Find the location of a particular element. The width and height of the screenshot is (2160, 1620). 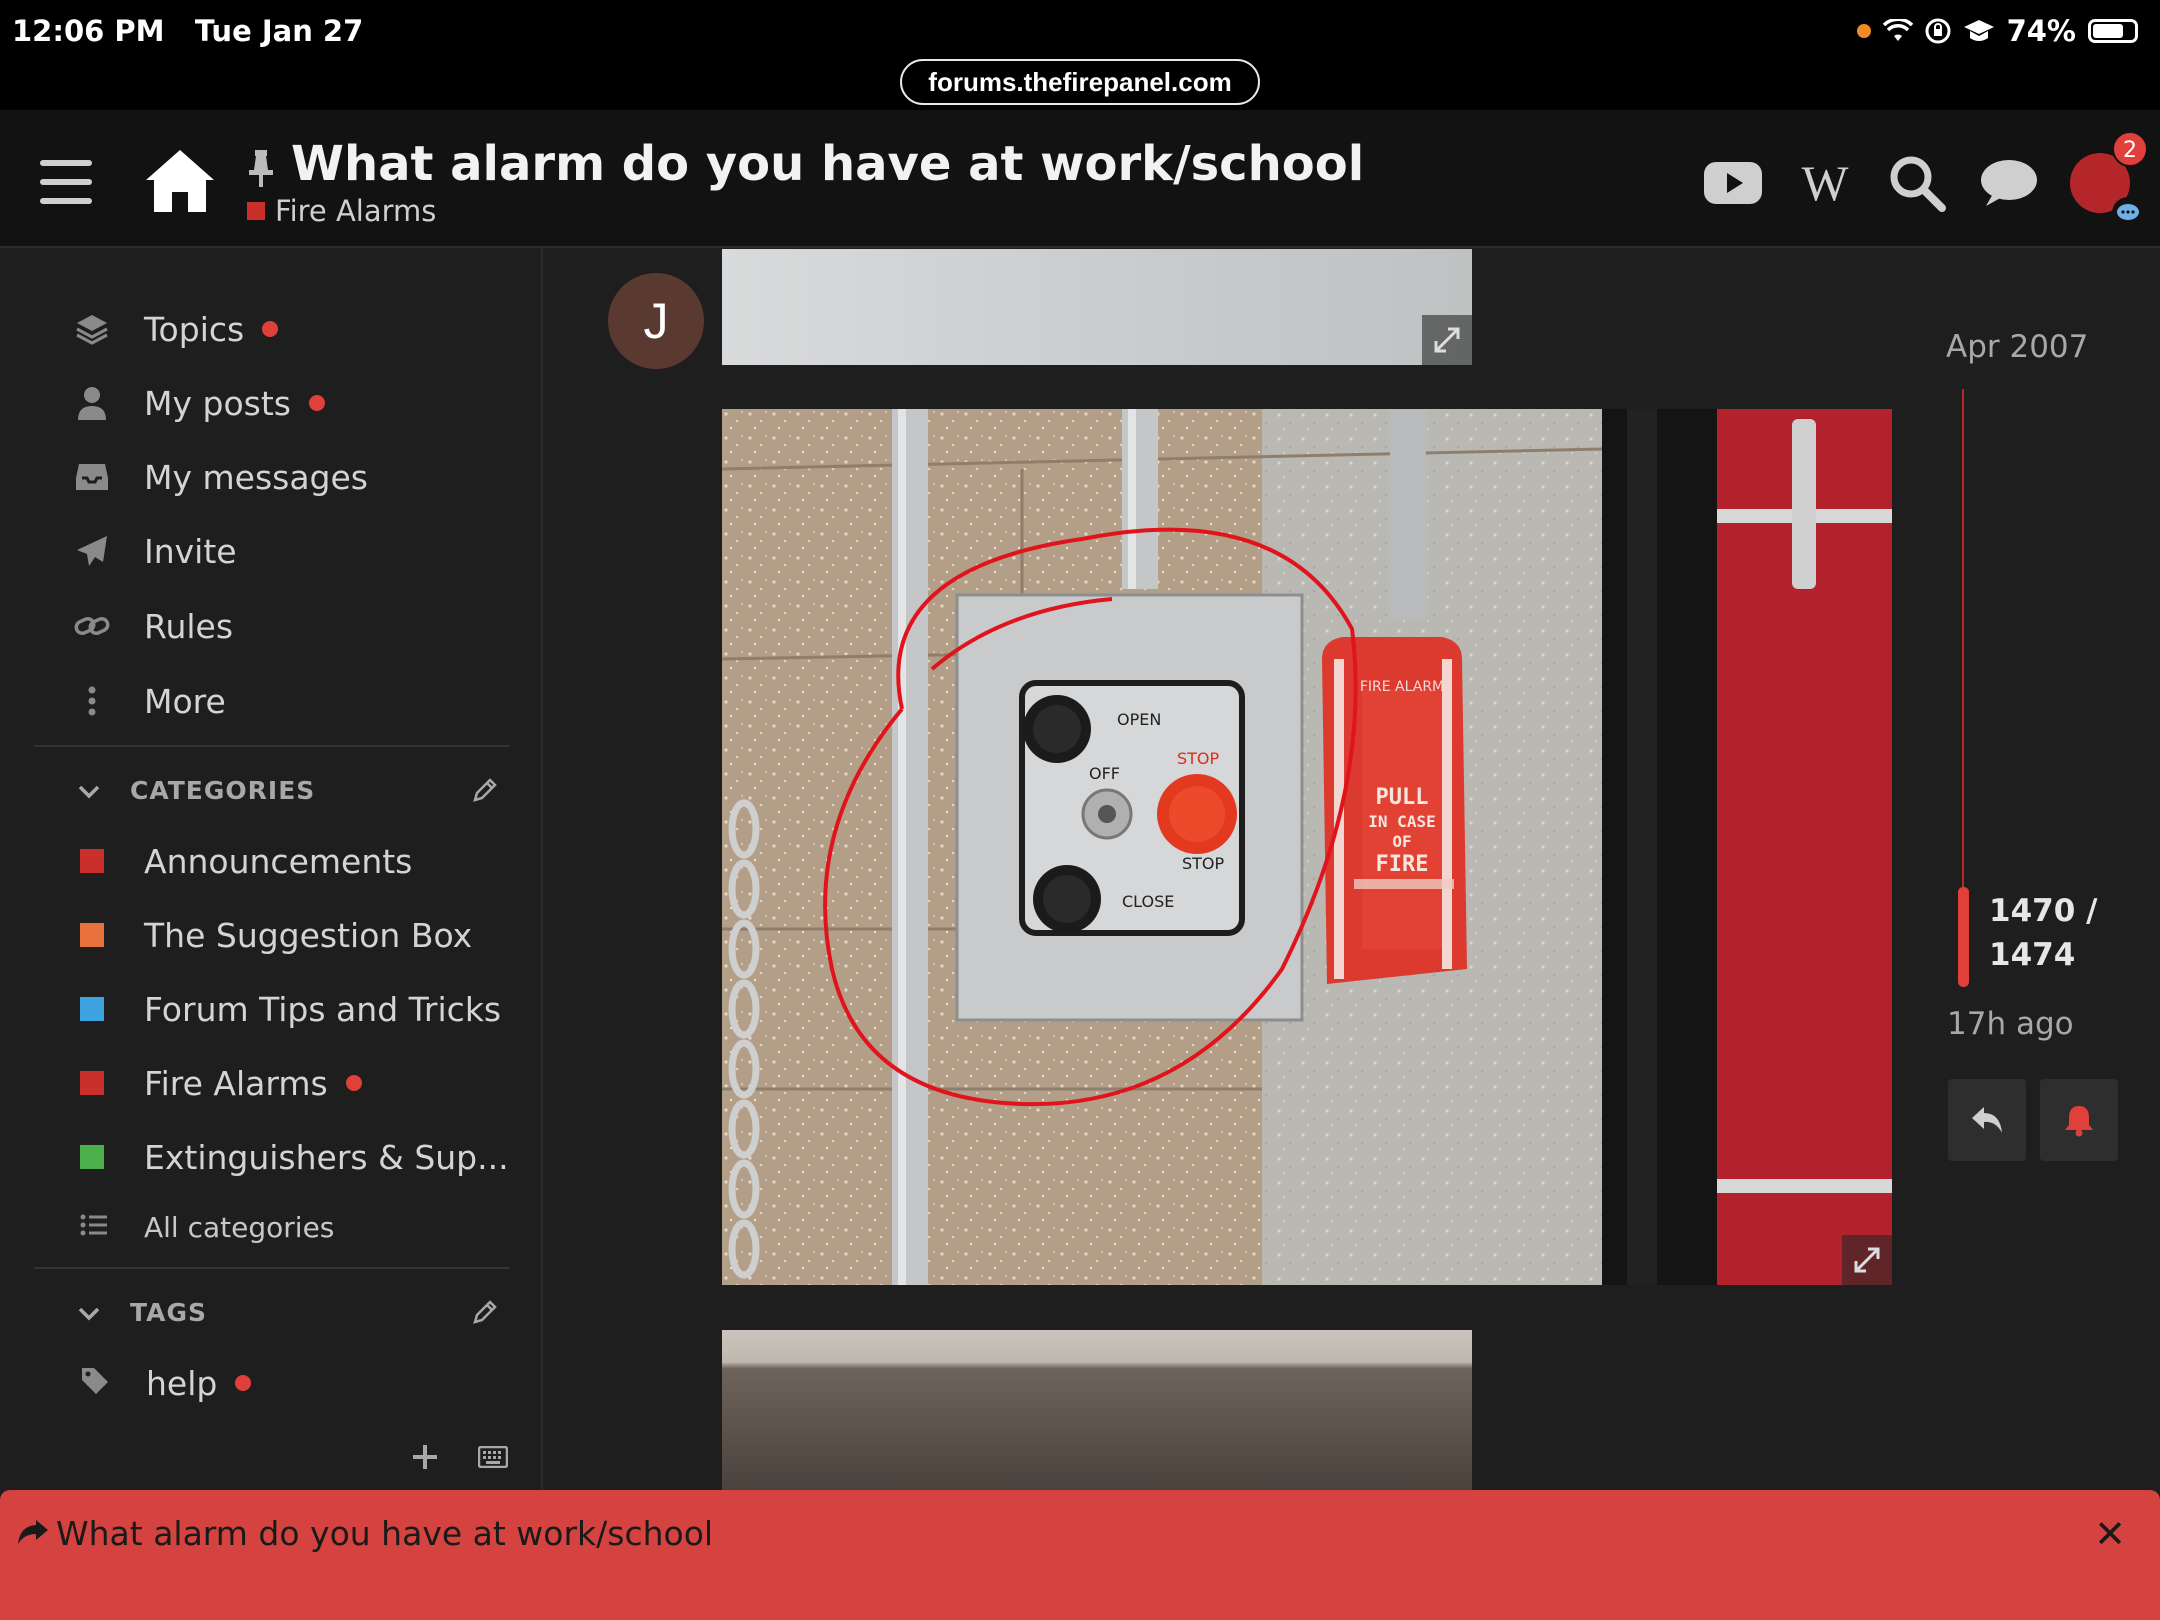

sidebar-item-label: Topics is located at coordinates (194, 329).